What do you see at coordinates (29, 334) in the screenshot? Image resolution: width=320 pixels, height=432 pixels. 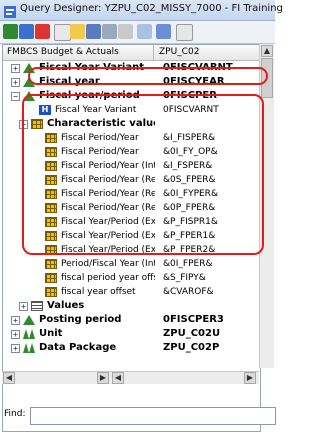 I see `unit-icon` at bounding box center [29, 334].